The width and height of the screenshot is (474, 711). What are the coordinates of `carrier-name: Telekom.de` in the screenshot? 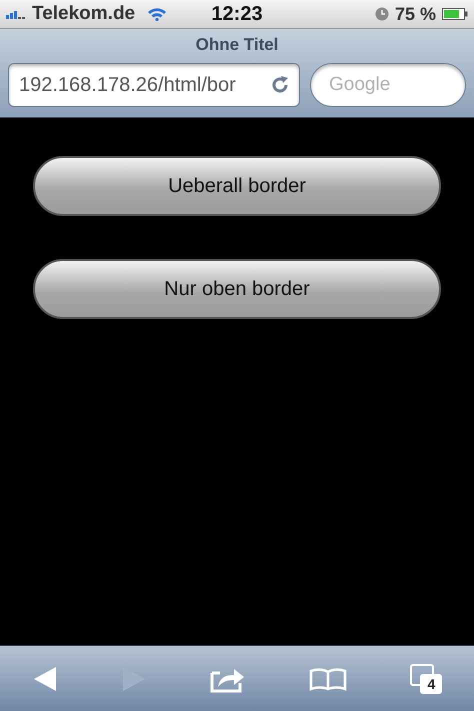 It's located at (84, 14).